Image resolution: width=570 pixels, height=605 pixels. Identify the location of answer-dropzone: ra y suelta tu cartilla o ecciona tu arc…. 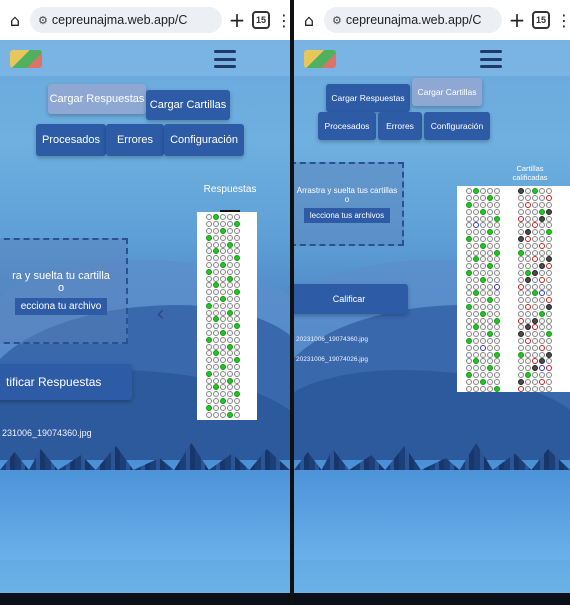
(64, 291).